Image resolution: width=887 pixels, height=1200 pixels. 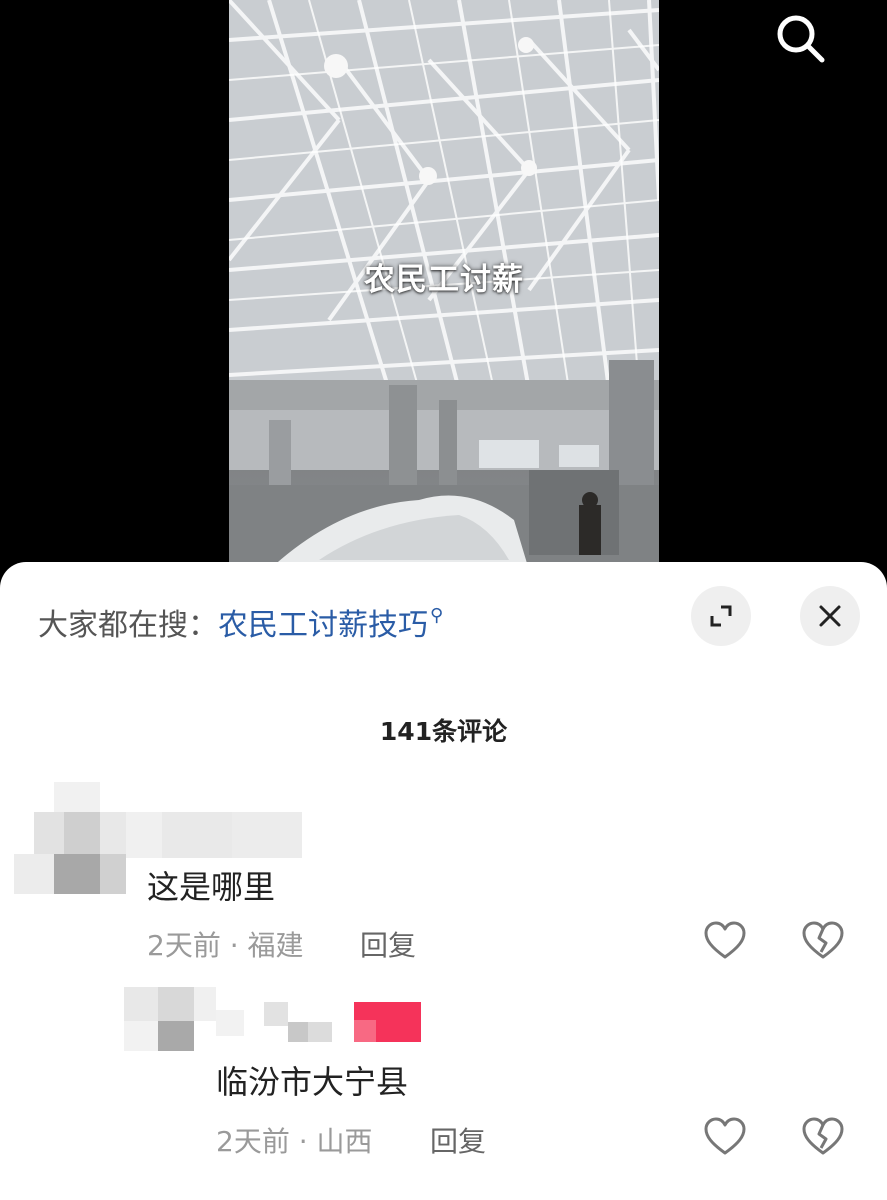 What do you see at coordinates (211, 887) in the screenshot?
I see `comment-text: 这是哪里` at bounding box center [211, 887].